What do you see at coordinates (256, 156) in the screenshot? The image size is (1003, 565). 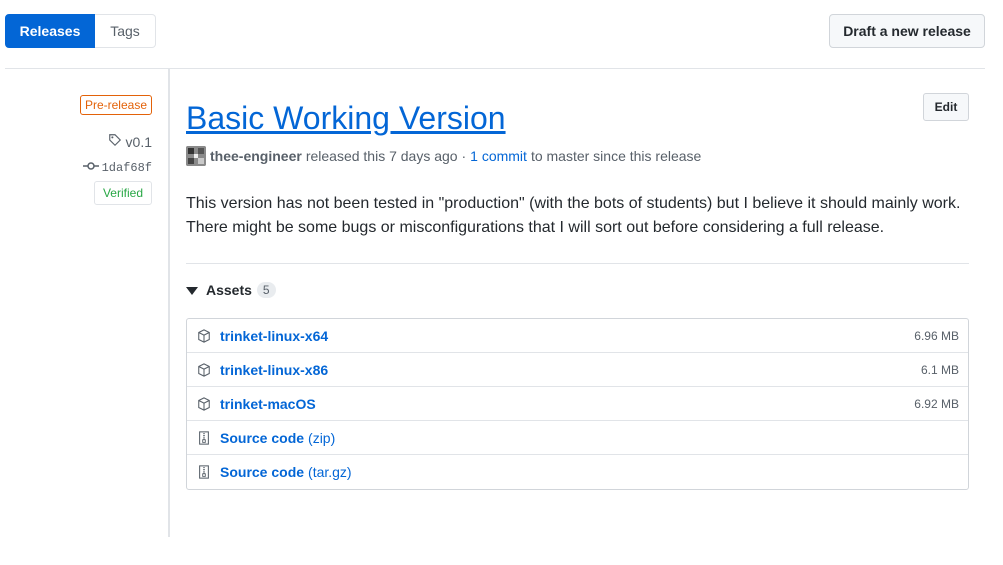 I see `author-link: thee-engineer` at bounding box center [256, 156].